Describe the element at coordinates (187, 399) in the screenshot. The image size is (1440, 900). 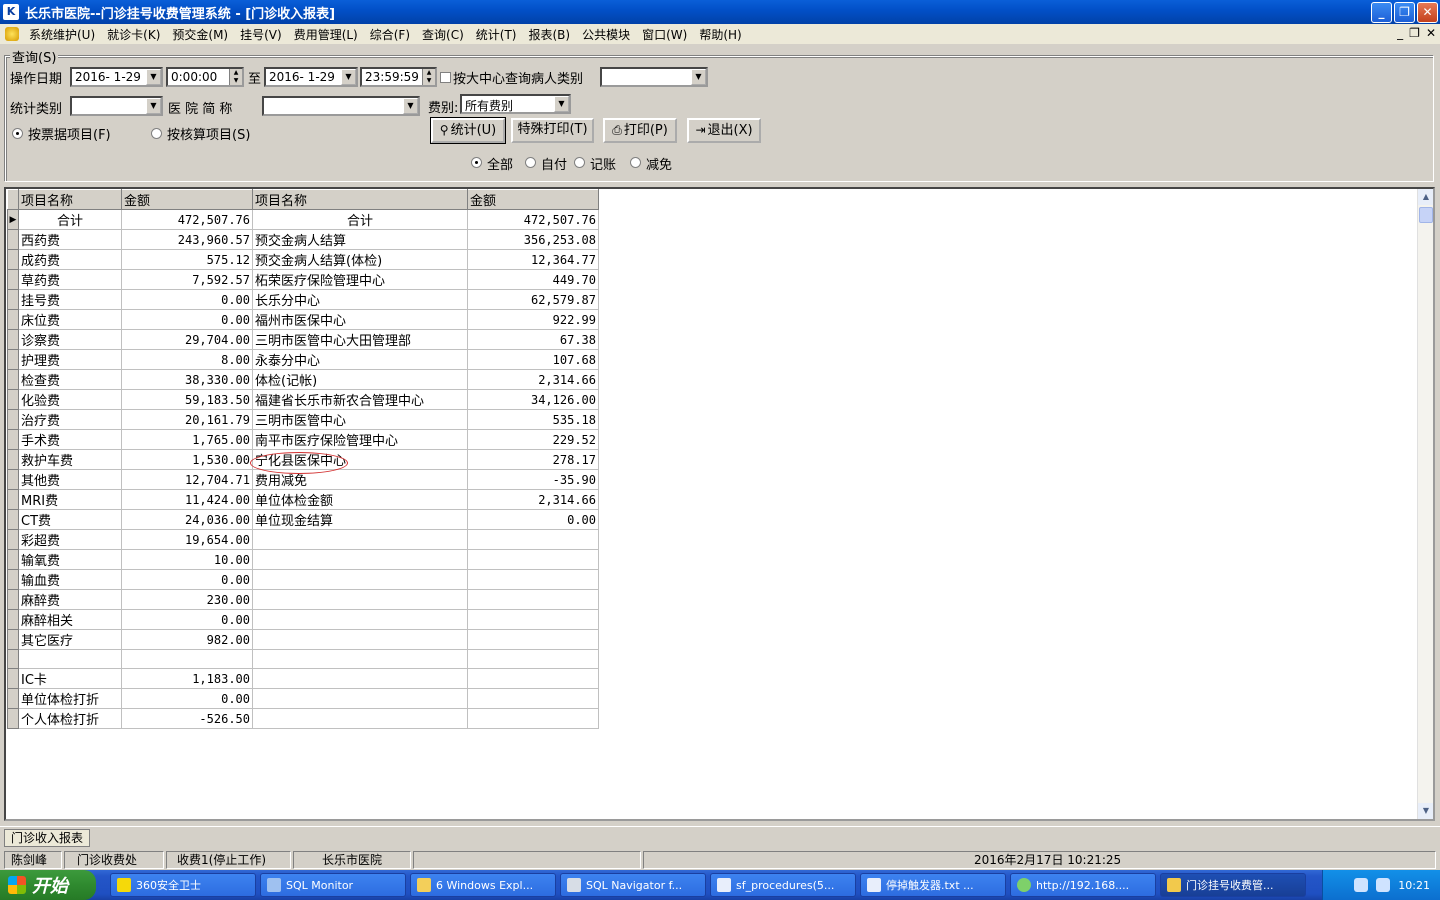
I see `amount-cell: 59,183.50` at that location.